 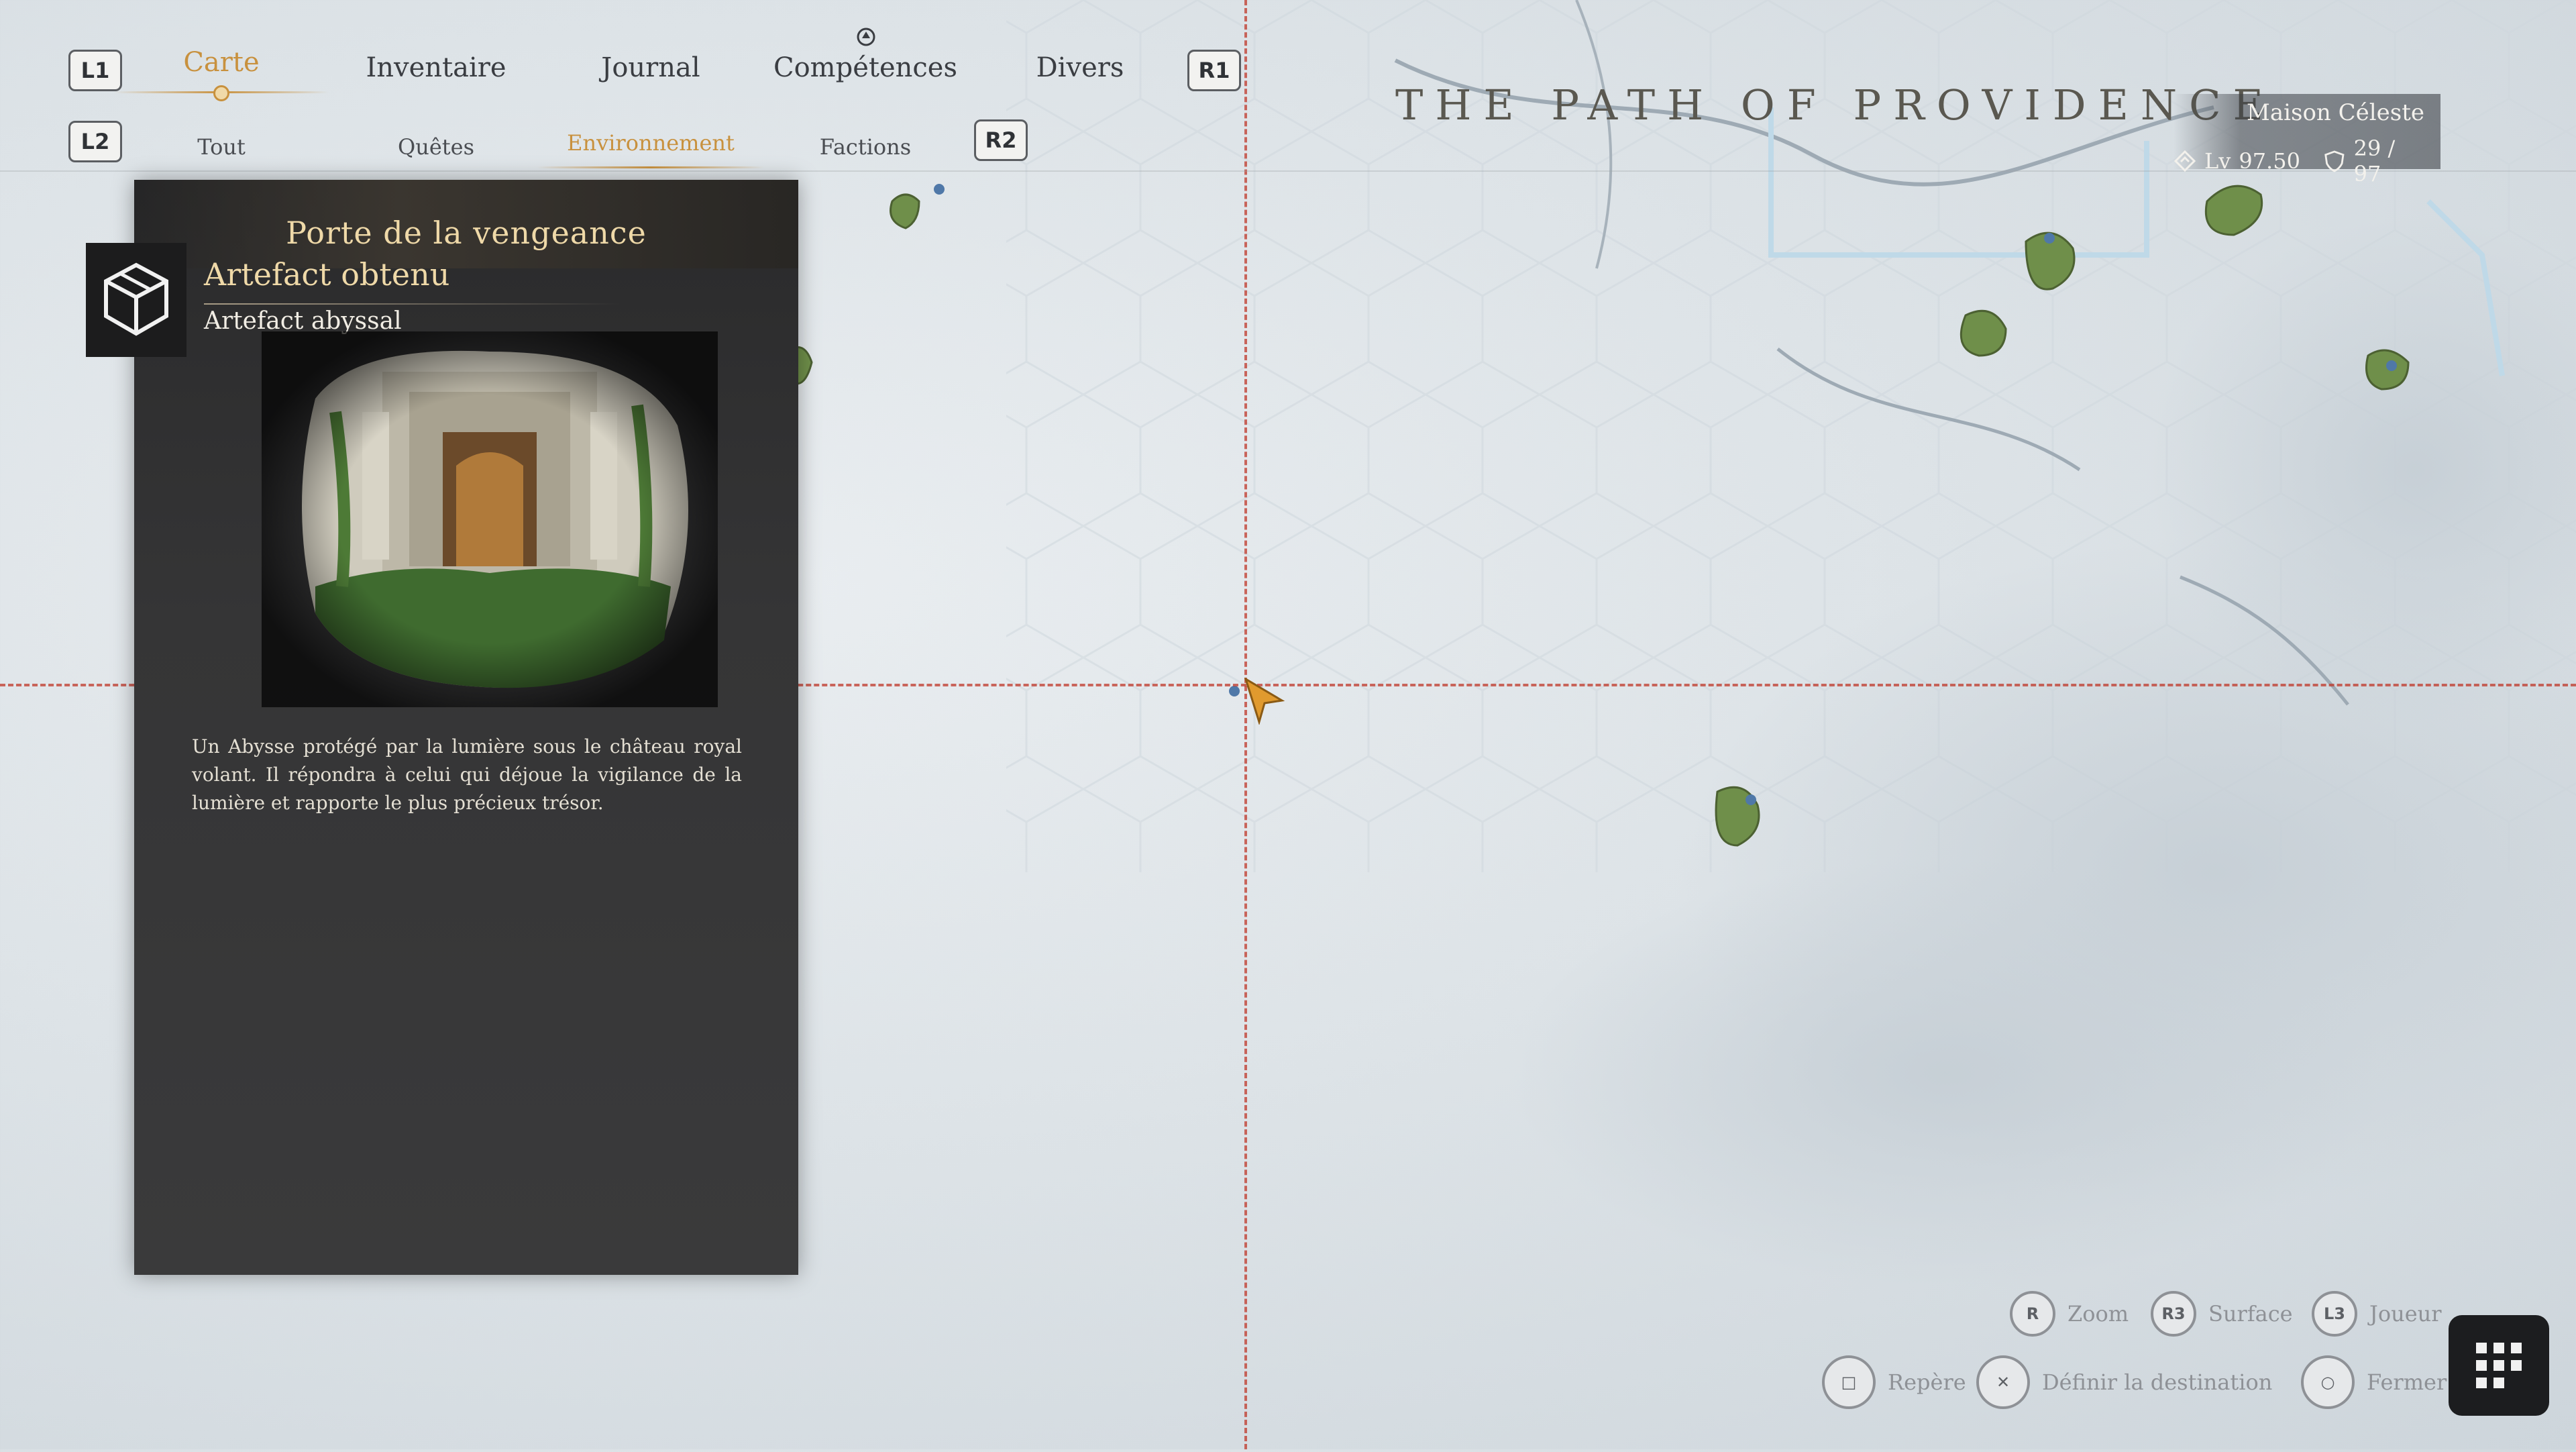 What do you see at coordinates (221, 93) in the screenshot?
I see `active-tab-dot` at bounding box center [221, 93].